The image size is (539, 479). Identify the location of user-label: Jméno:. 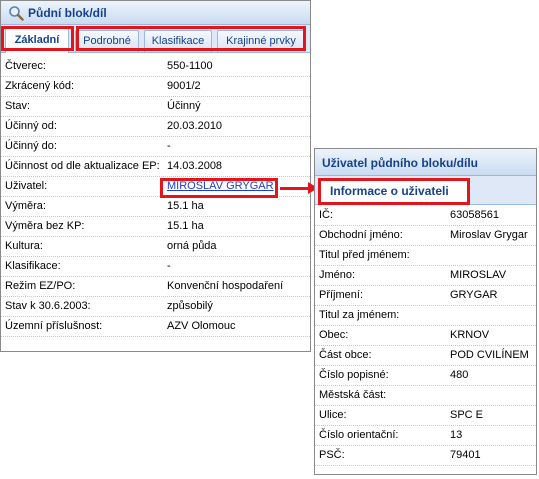
(337, 275).